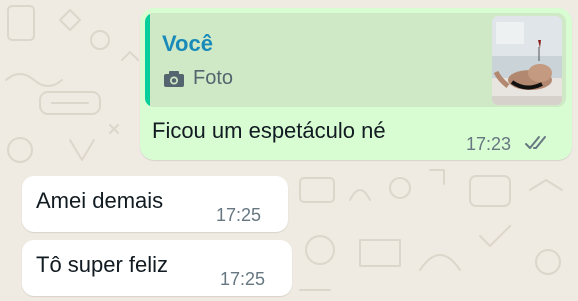 This screenshot has height=301, width=578. What do you see at coordinates (174, 79) in the screenshot?
I see `camera-icon` at bounding box center [174, 79].